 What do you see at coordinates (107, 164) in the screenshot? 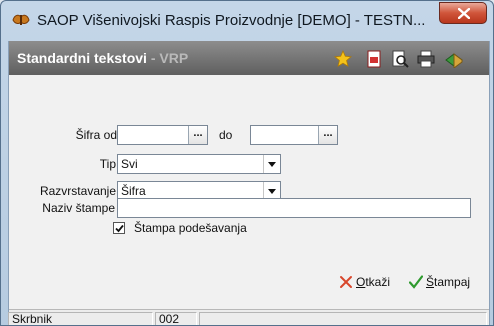
I see `tip-label: Tip` at bounding box center [107, 164].